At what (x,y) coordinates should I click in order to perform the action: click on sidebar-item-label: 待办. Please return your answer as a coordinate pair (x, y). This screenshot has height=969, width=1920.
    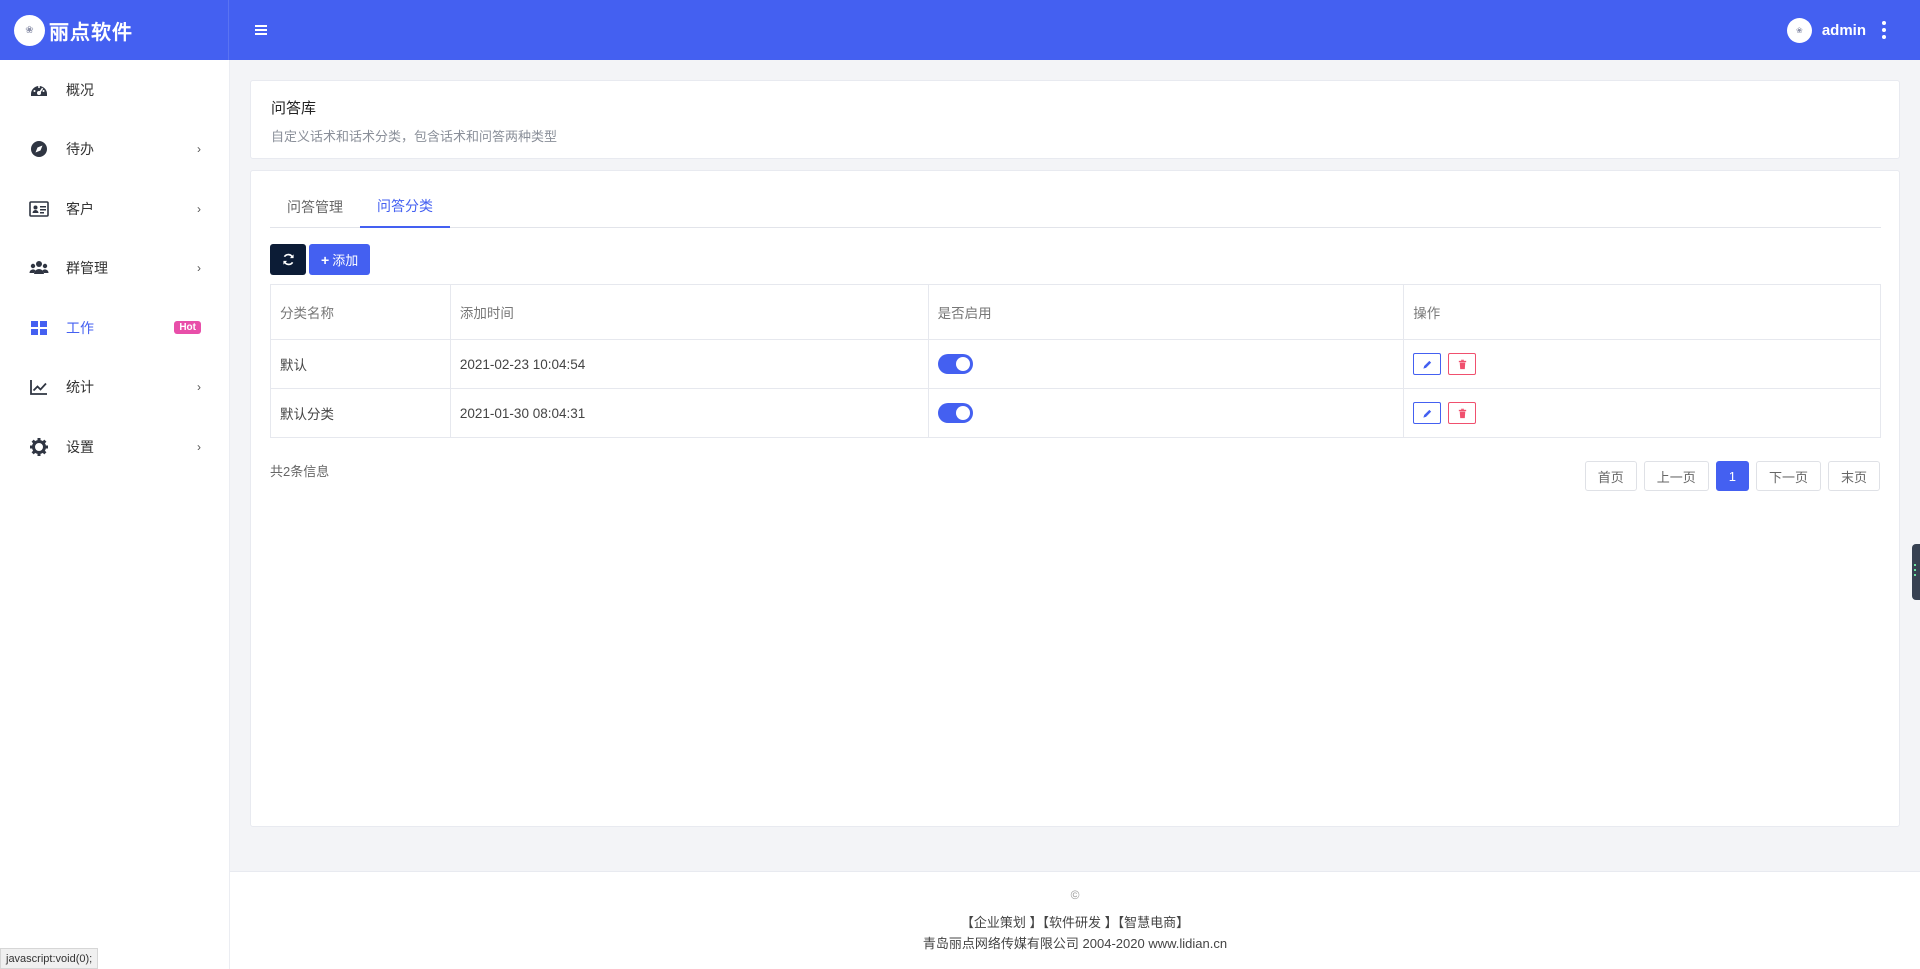
    Looking at the image, I should click on (80, 149).